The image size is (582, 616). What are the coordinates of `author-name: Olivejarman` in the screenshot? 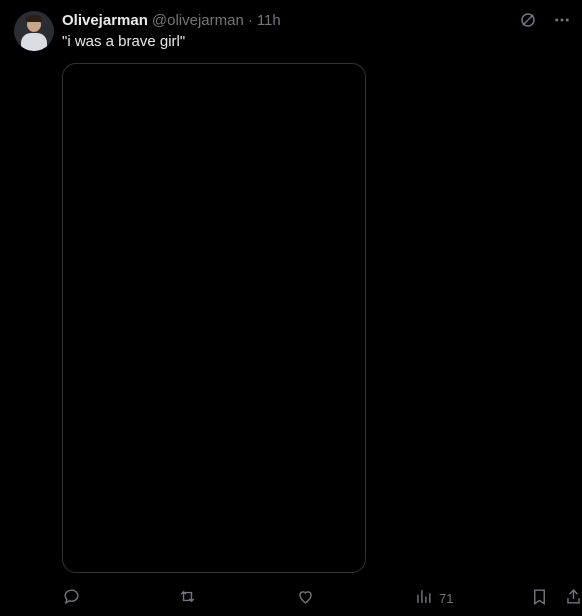 It's located at (105, 20).